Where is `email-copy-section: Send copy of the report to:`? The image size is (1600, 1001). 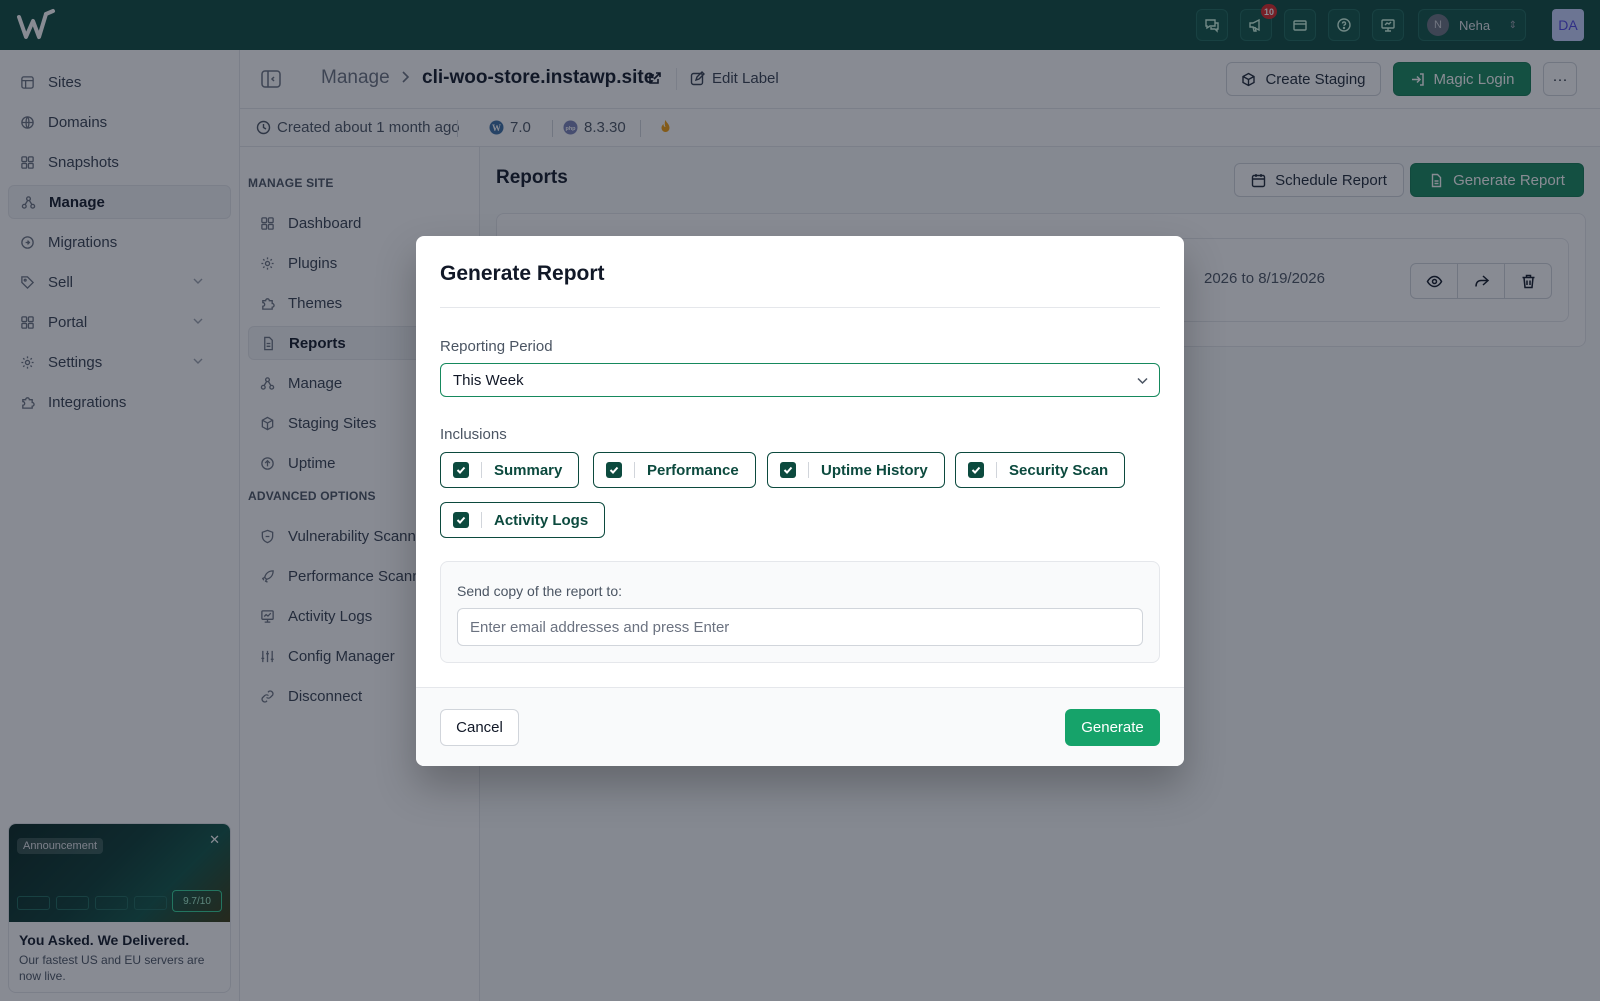
email-copy-section: Send copy of the report to: is located at coordinates (800, 612).